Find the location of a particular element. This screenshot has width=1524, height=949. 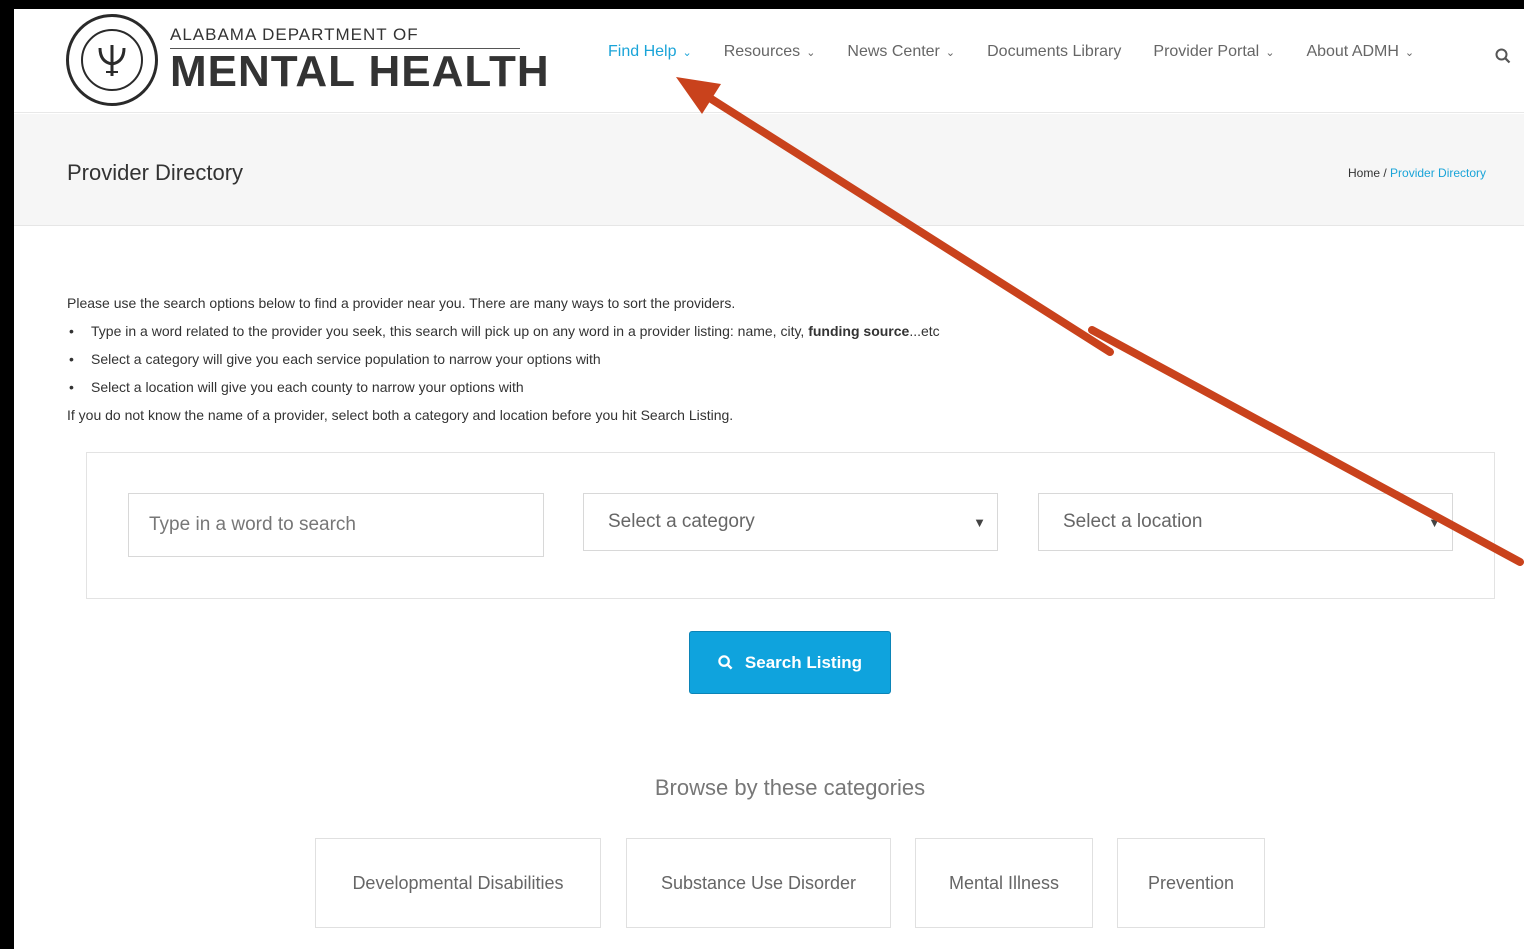

breadcrumb-current: Provider Directory is located at coordinates (1438, 173).